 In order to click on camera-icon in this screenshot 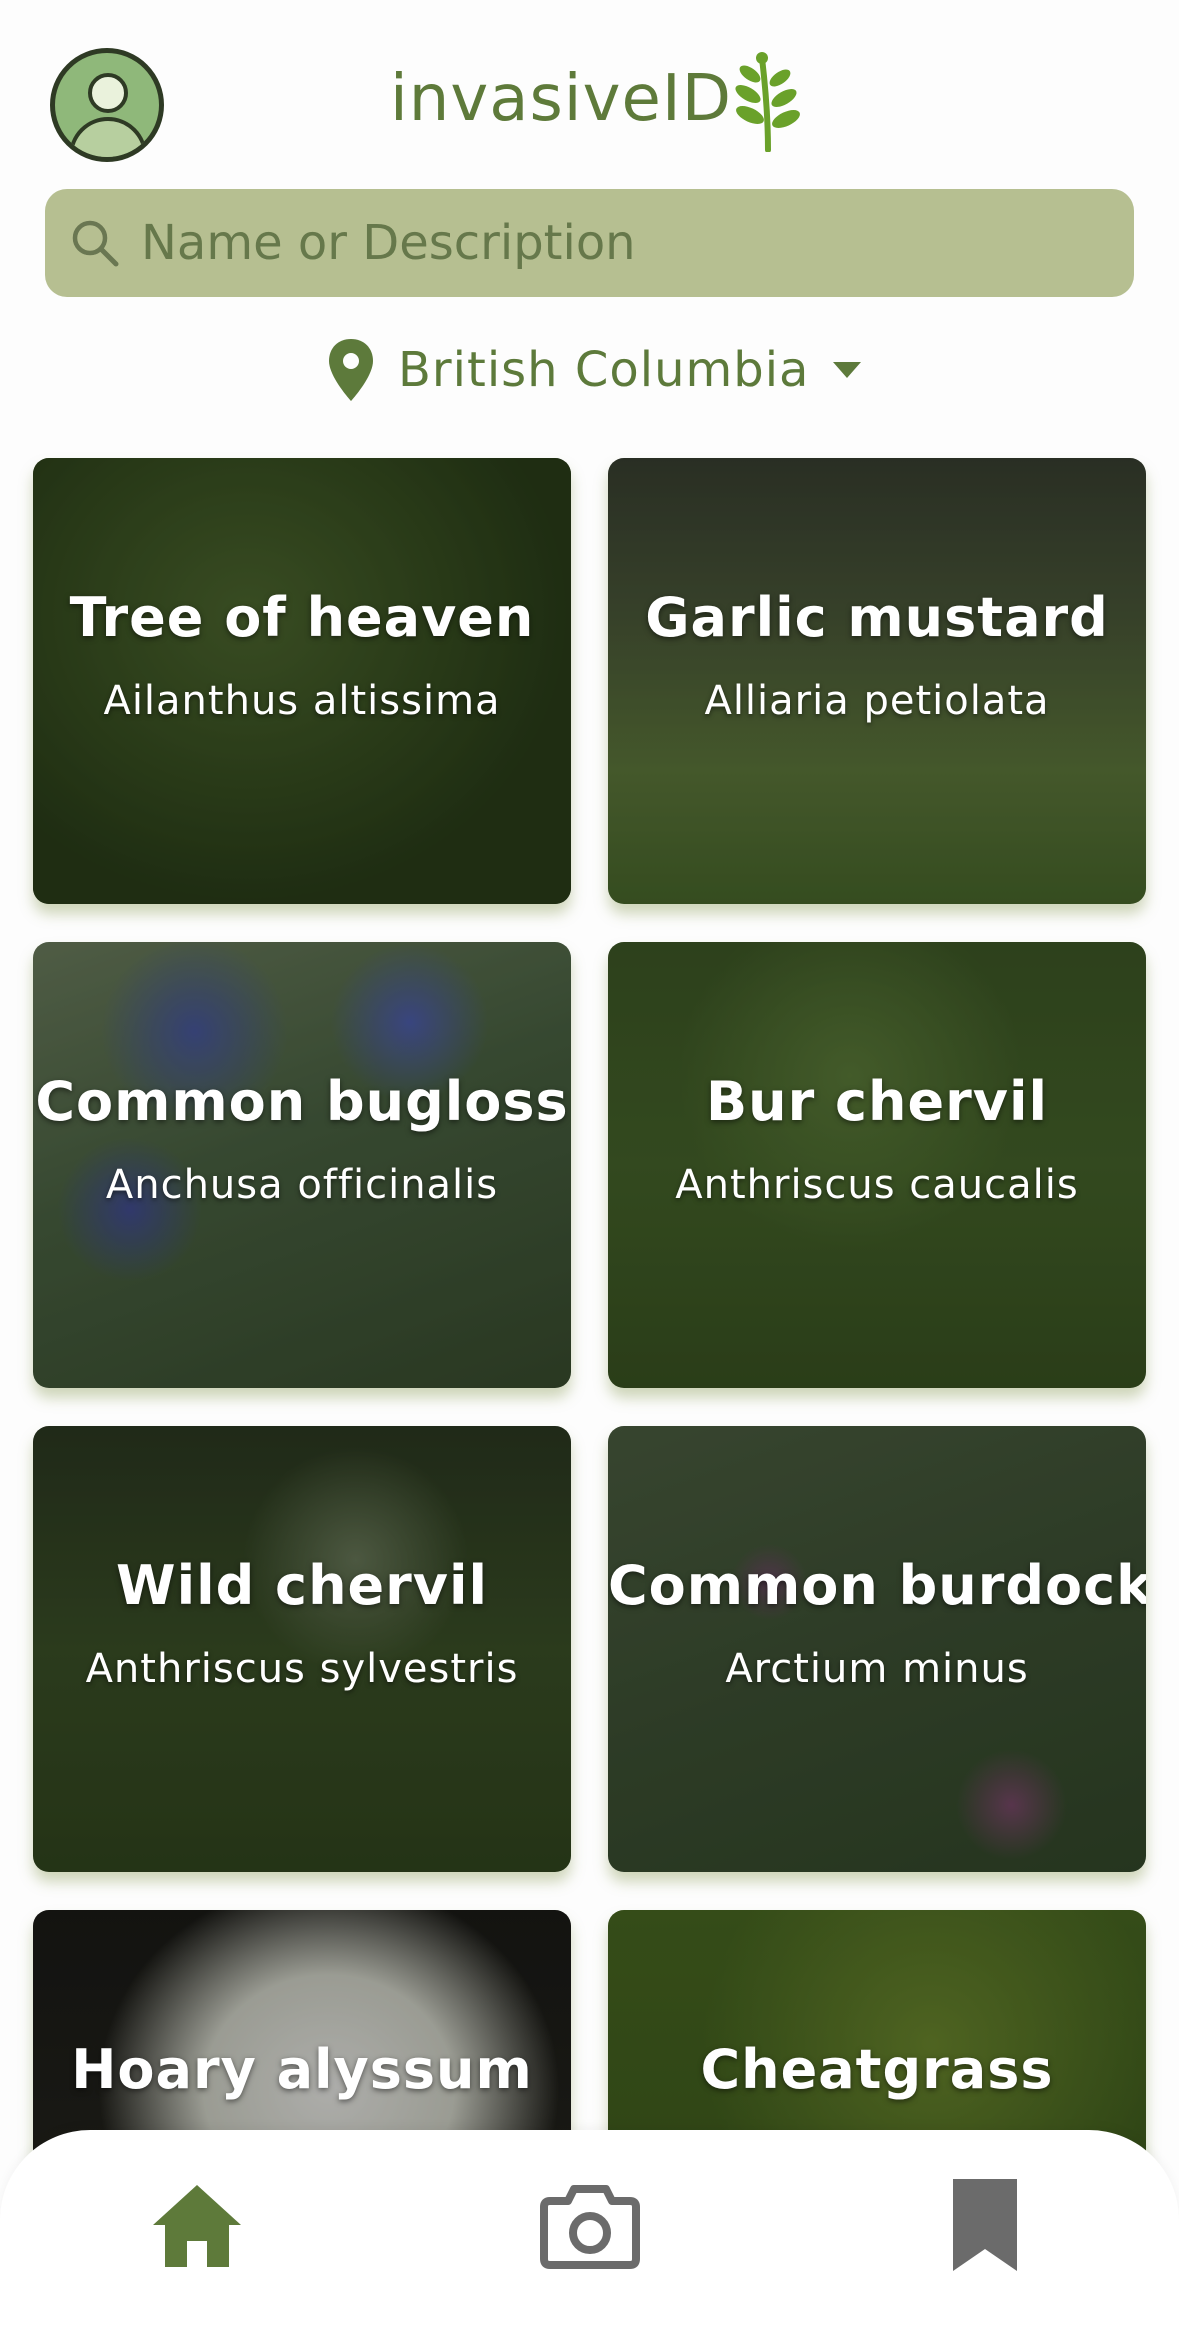, I will do `click(590, 2227)`.